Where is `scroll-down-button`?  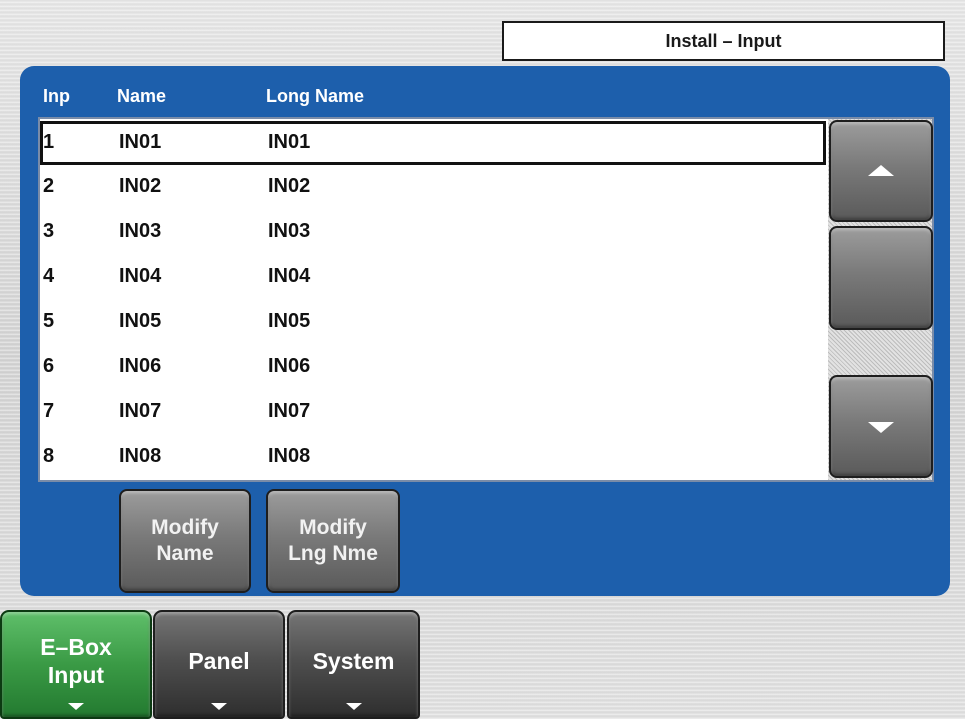
scroll-down-button is located at coordinates (881, 426).